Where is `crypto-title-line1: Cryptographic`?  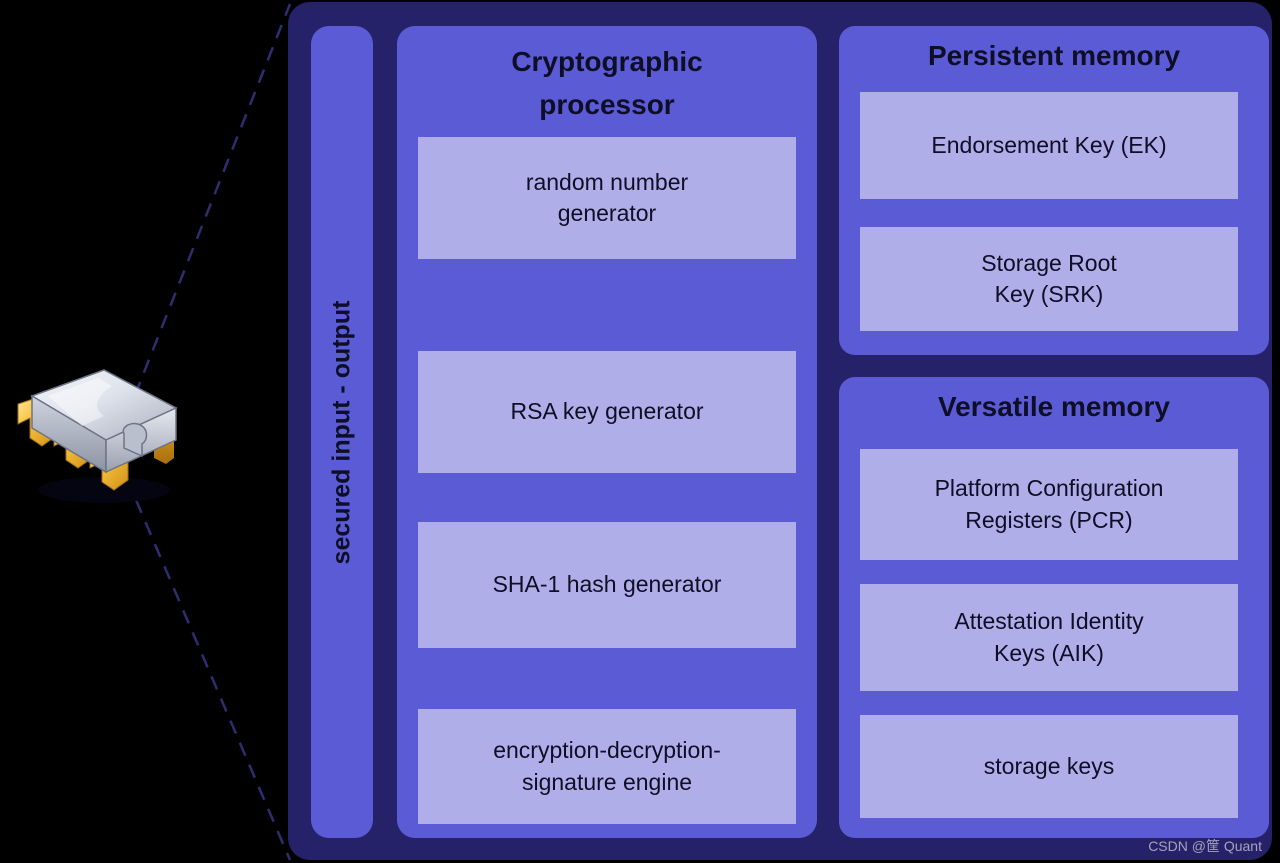
crypto-title-line1: Cryptographic is located at coordinates (607, 61).